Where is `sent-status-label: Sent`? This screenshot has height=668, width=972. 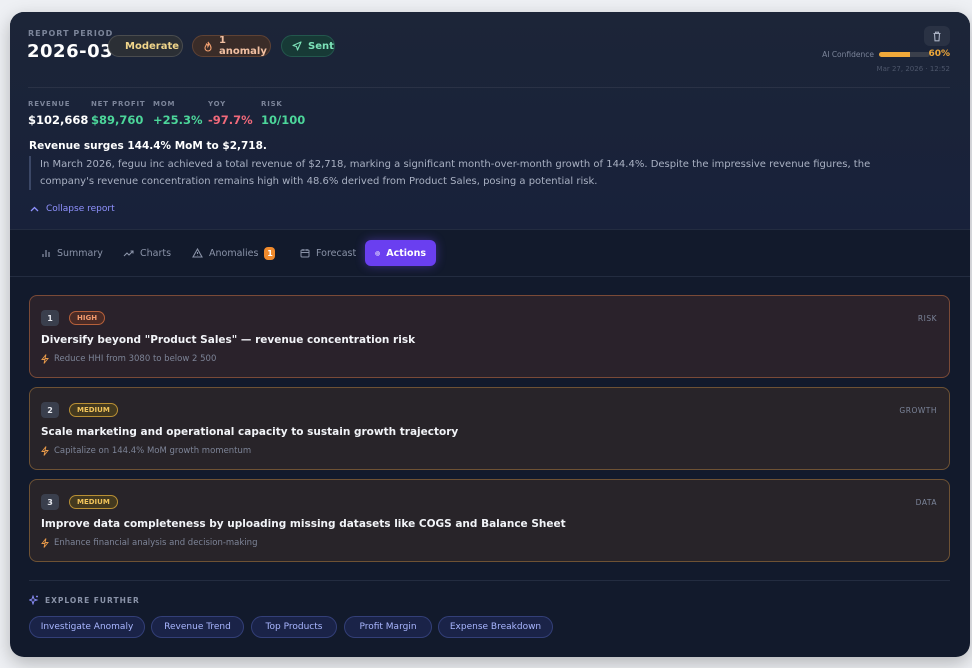
sent-status-label: Sent is located at coordinates (321, 46).